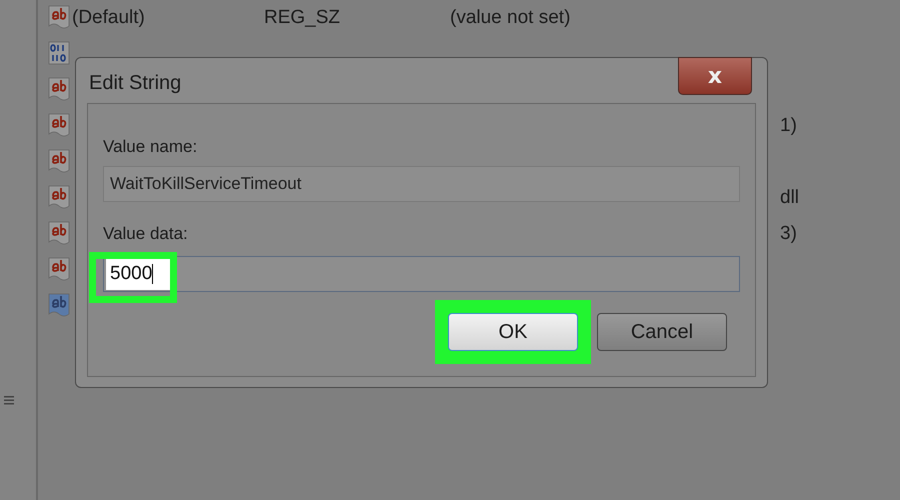  Describe the element at coordinates (150, 147) in the screenshot. I see `field-label: Value name:` at that location.